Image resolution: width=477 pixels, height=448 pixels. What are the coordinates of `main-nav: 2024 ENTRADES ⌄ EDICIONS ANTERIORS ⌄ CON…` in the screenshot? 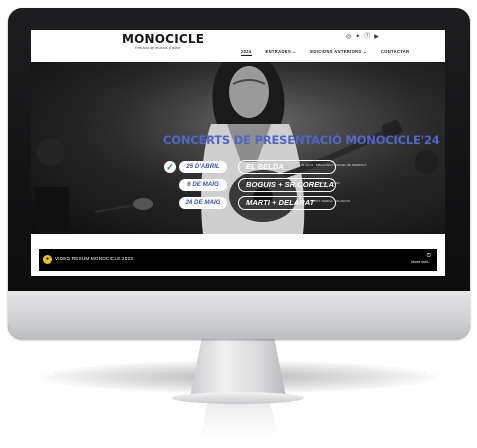 It's located at (325, 52).